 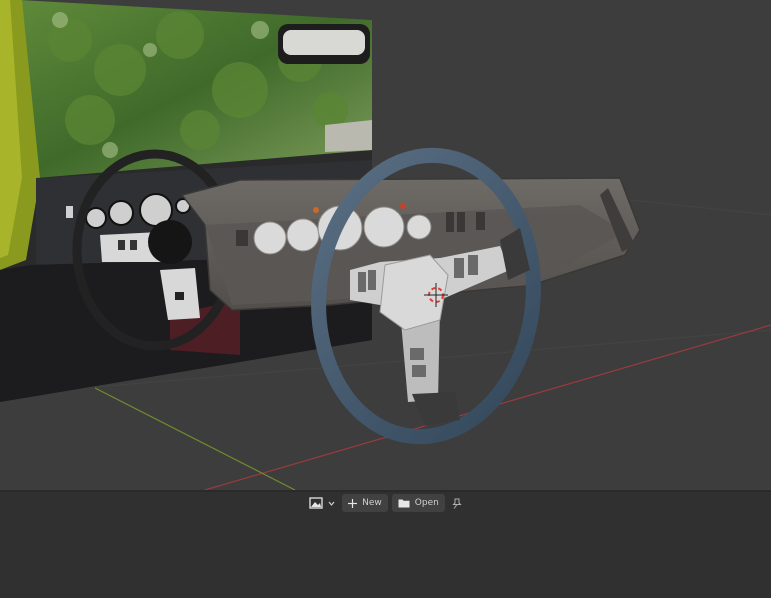 I want to click on chevron-down-icon, so click(x=331, y=503).